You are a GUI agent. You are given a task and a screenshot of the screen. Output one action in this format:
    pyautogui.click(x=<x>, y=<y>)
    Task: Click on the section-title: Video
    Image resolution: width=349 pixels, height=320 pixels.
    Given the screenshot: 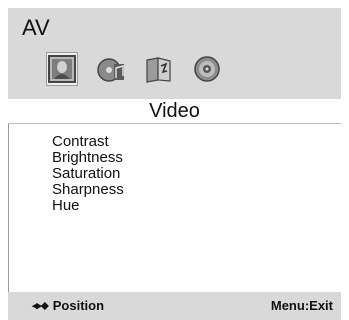 What is the action you would take?
    pyautogui.click(x=174, y=111)
    